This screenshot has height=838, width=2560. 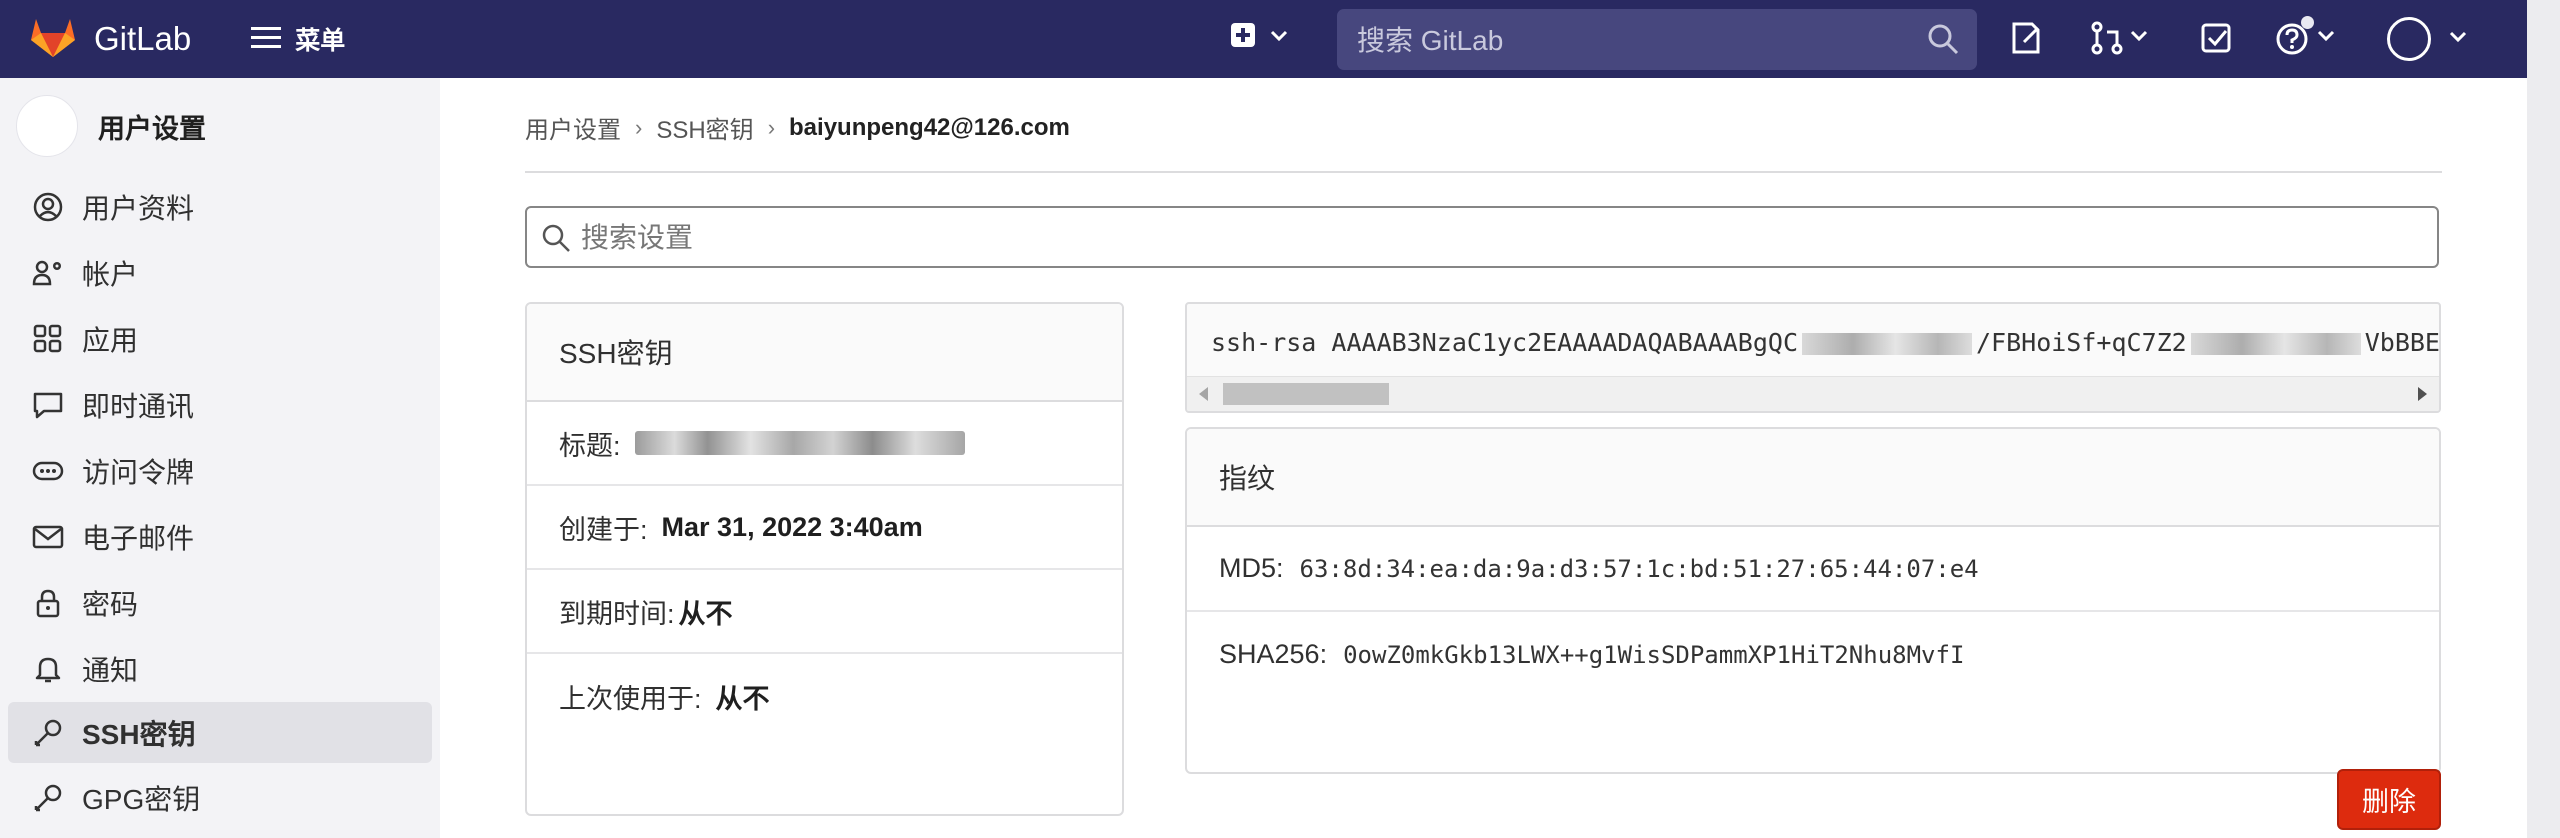 What do you see at coordinates (2422, 394) in the screenshot?
I see `scroll-right-arrow-icon` at bounding box center [2422, 394].